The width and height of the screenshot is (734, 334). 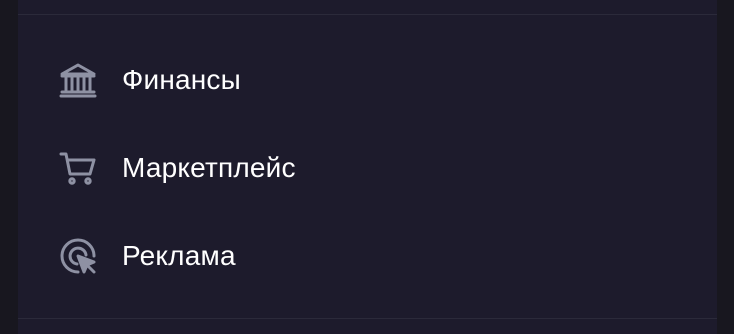 What do you see at coordinates (209, 167) in the screenshot?
I see `menu-item-label: Маркетплейс` at bounding box center [209, 167].